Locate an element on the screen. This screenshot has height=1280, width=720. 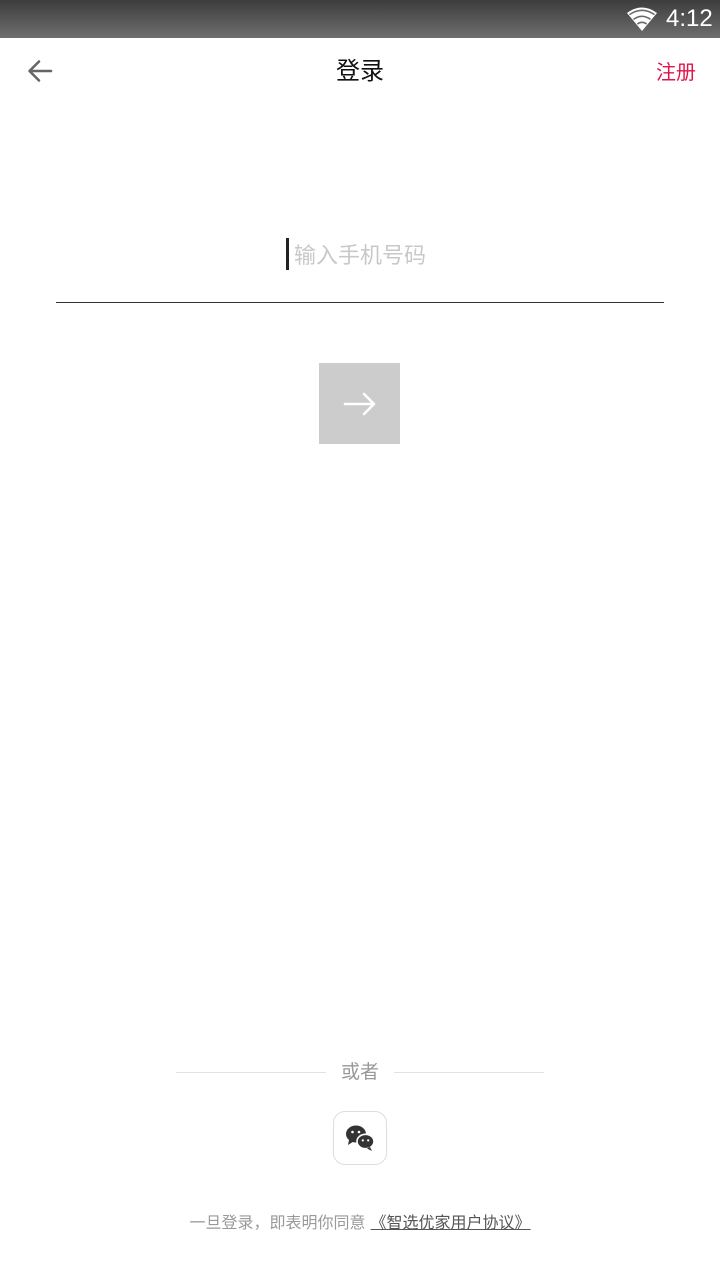
agreement-notice: 一旦登录，即表明你同意 《智选优家用户协议》 is located at coordinates (360, 1223).